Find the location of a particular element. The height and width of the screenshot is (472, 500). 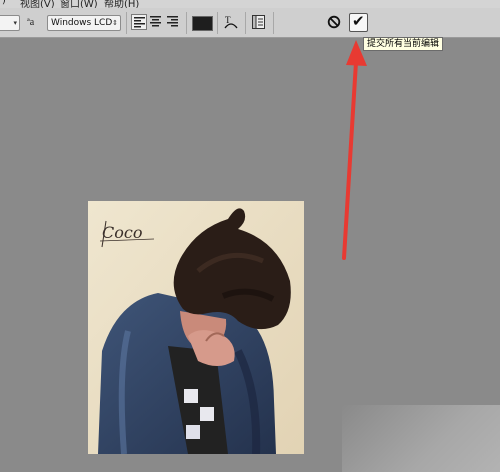

commit-tooltip: 提交所有当前编辑 is located at coordinates (403, 44).